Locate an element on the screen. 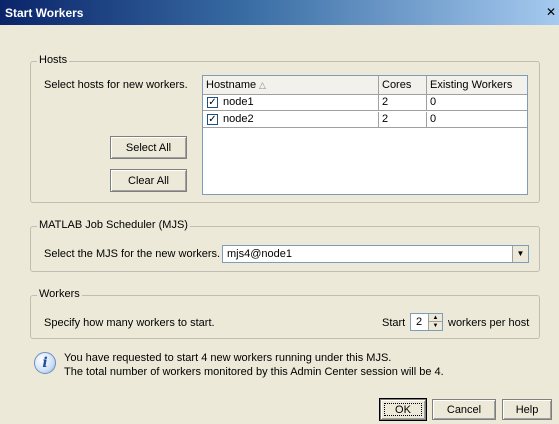 This screenshot has width=559, height=424. workers-group-label: Workers is located at coordinates (59, 294).